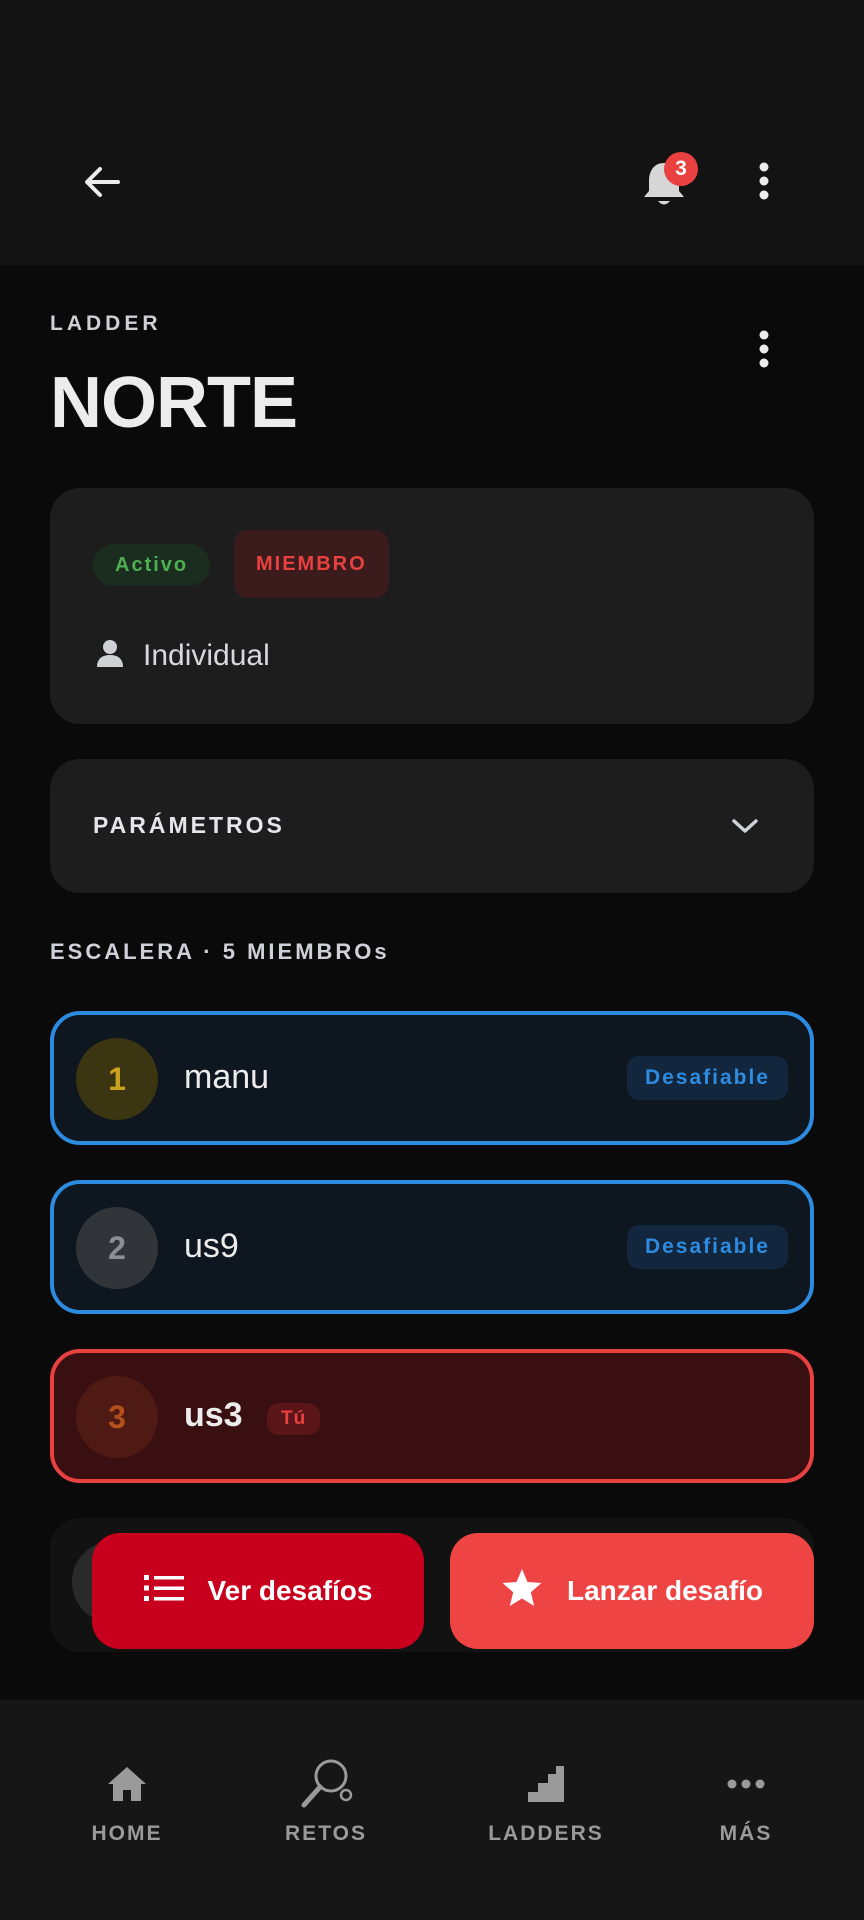  What do you see at coordinates (152, 565) in the screenshot?
I see `status-badge: Activo` at bounding box center [152, 565].